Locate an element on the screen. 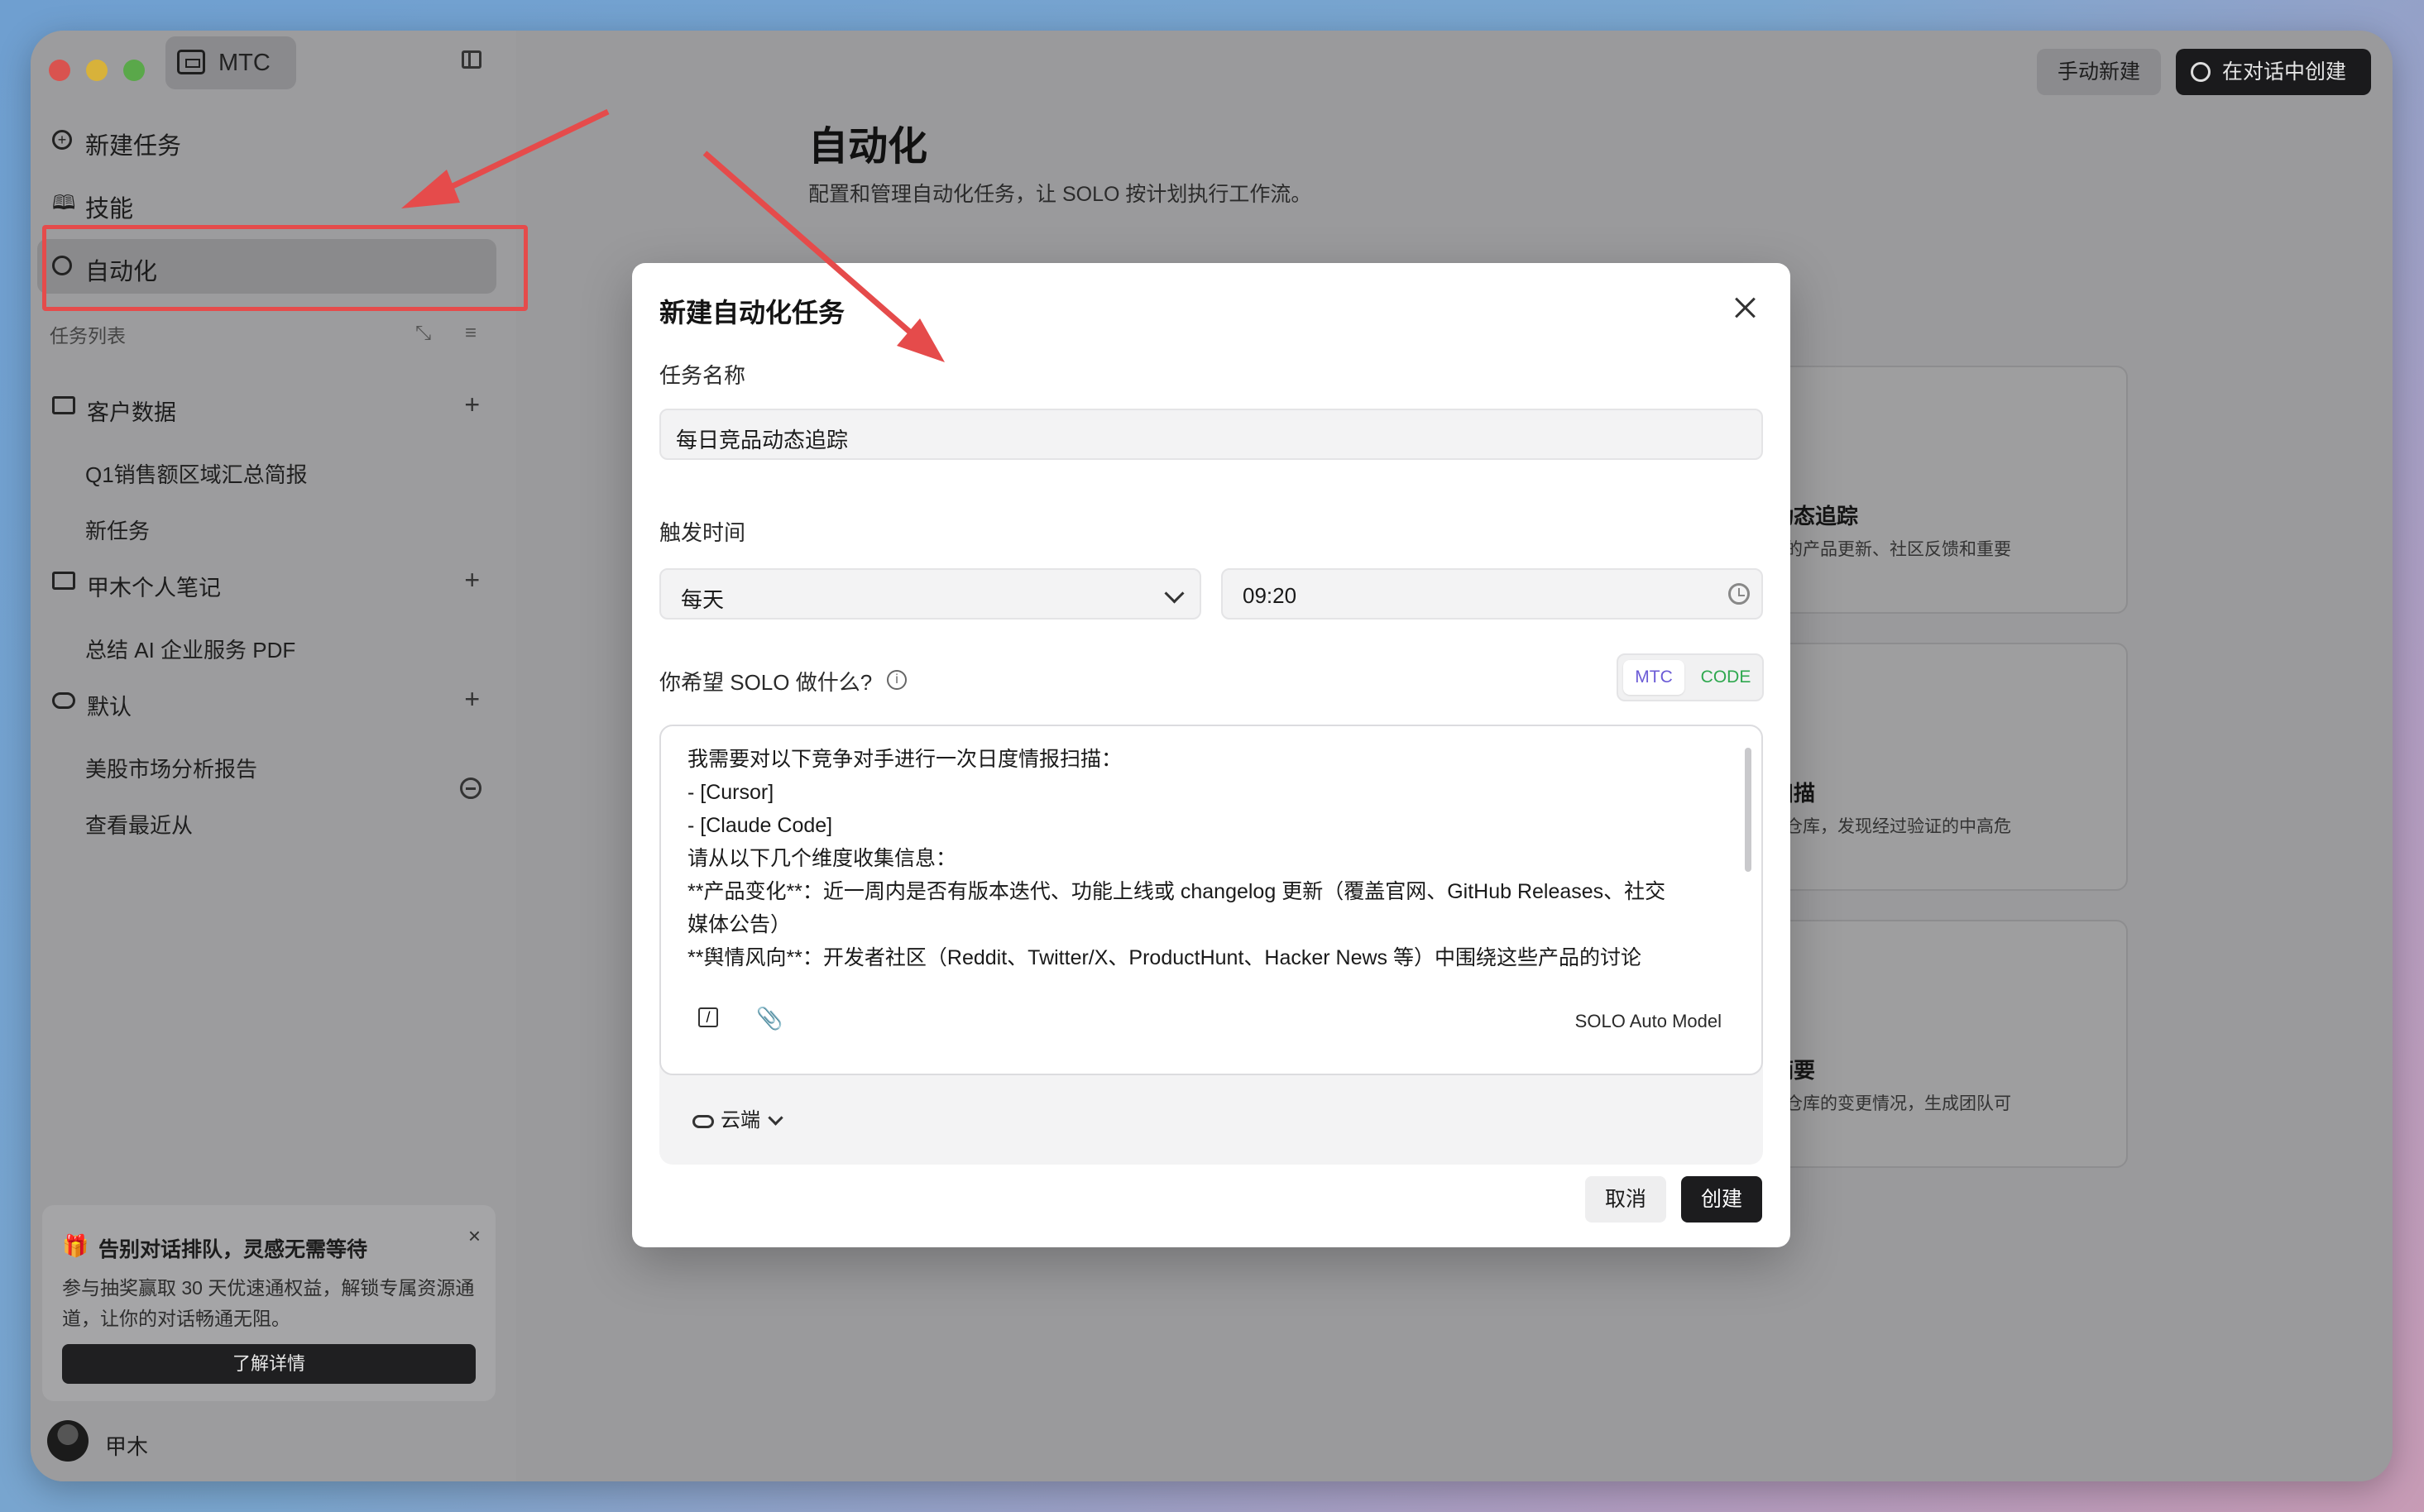 This screenshot has width=2424, height=1512. environment-select: 云端 is located at coordinates (737, 1117).